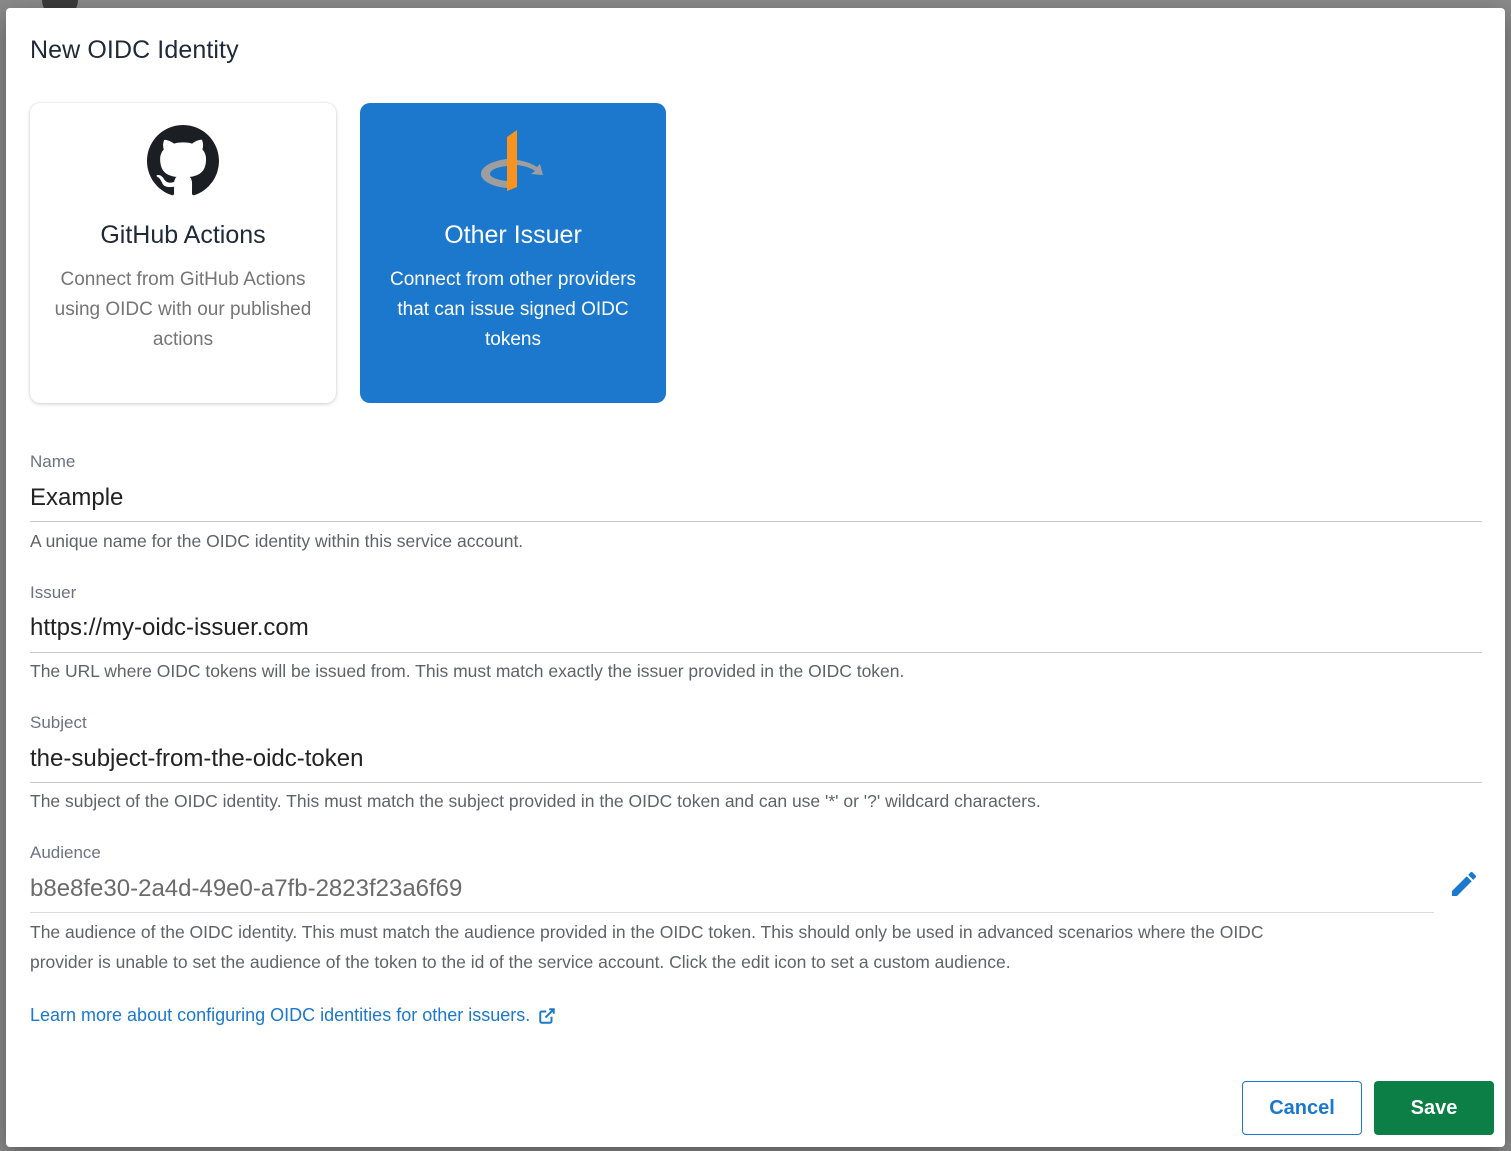 The width and height of the screenshot is (1511, 1151). Describe the element at coordinates (134, 50) in the screenshot. I see `dialog-title: New OIDC Identity` at that location.